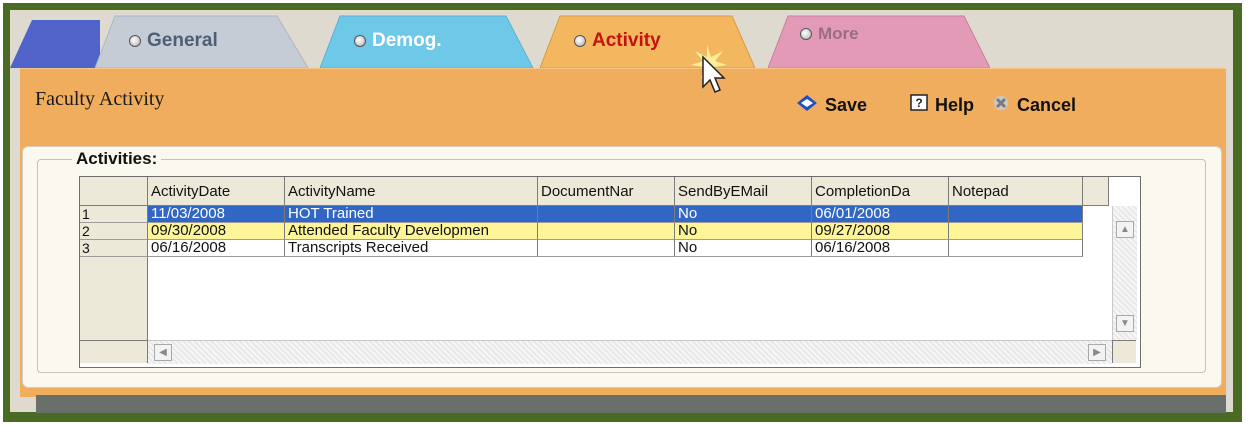  I want to click on save-button: Save, so click(831, 105).